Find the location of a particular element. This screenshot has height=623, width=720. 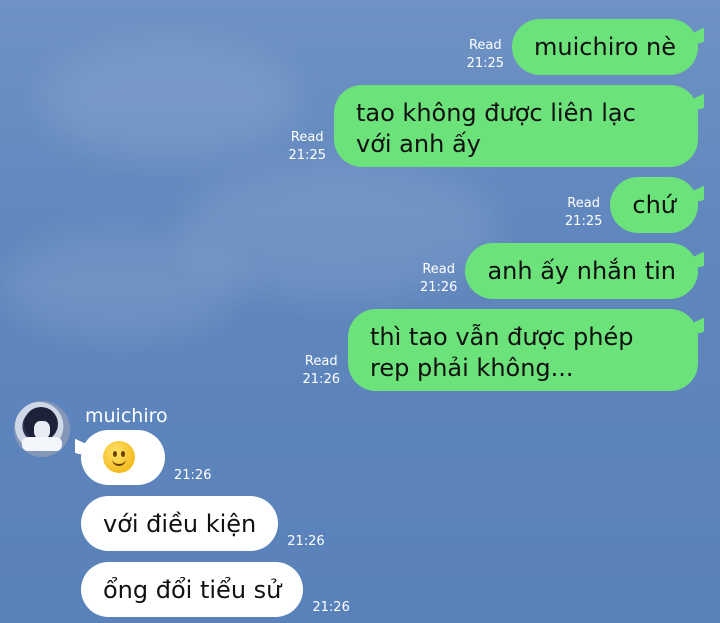

message-text: muichiro nè is located at coordinates (605, 47).